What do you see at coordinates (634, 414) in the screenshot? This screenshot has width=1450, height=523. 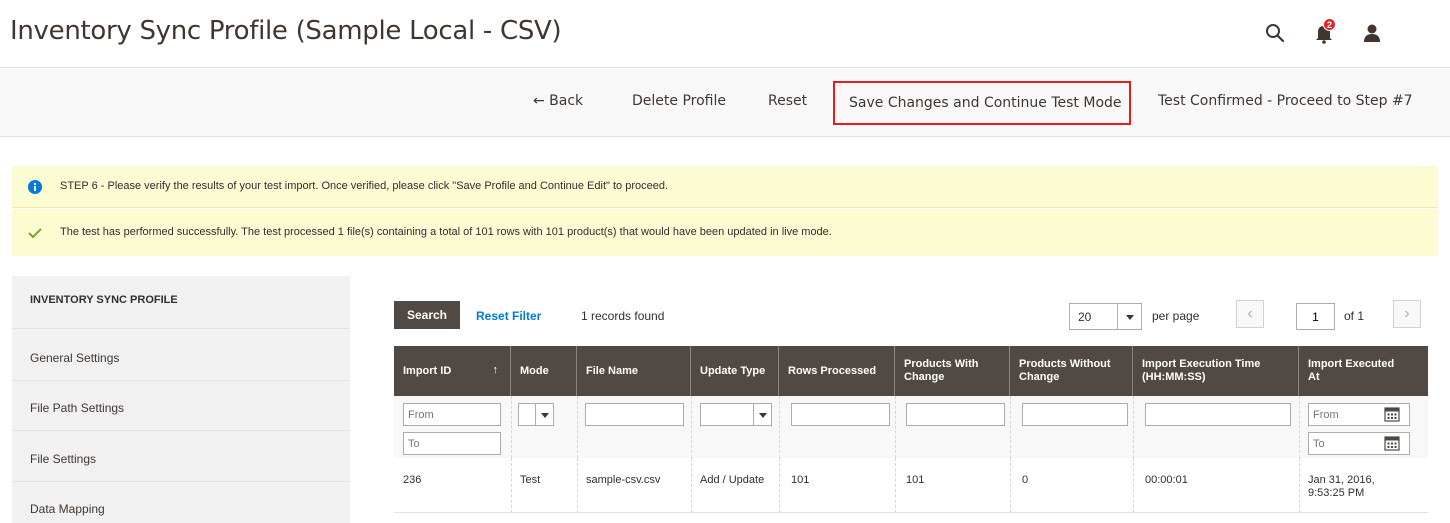 I see `file-name-filter-input` at bounding box center [634, 414].